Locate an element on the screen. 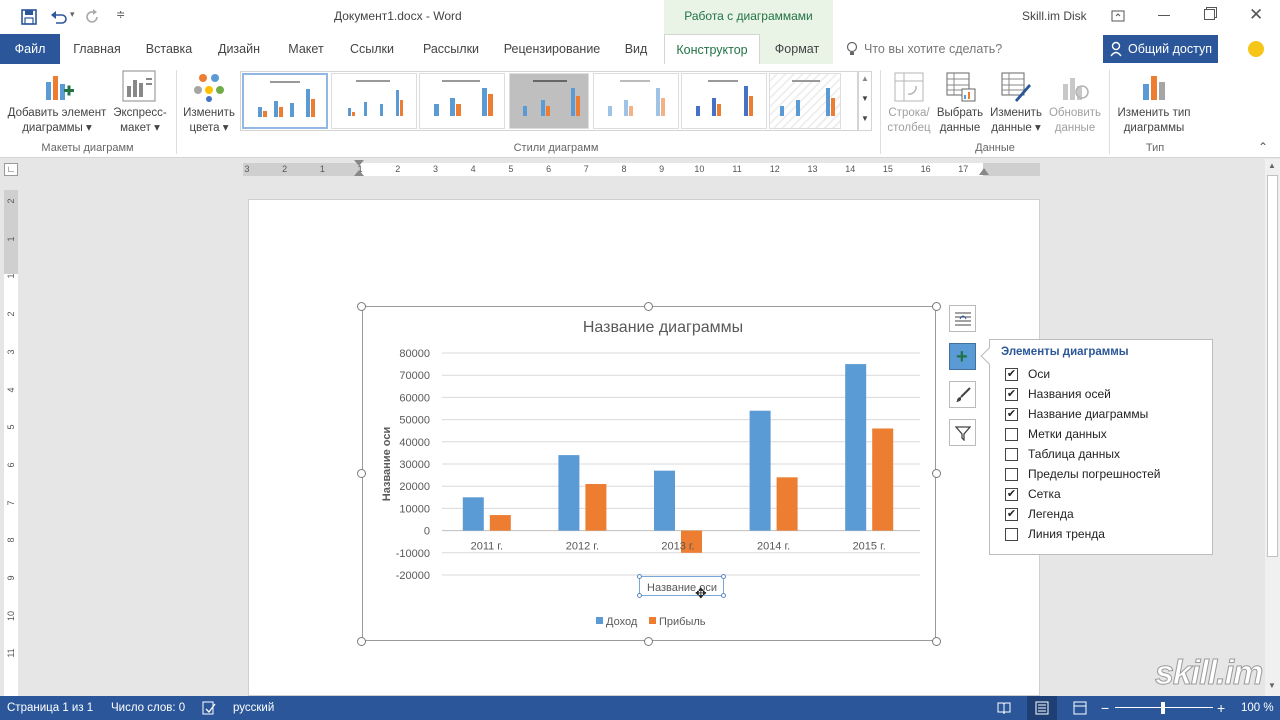  chart-filters-button is located at coordinates (962, 432).